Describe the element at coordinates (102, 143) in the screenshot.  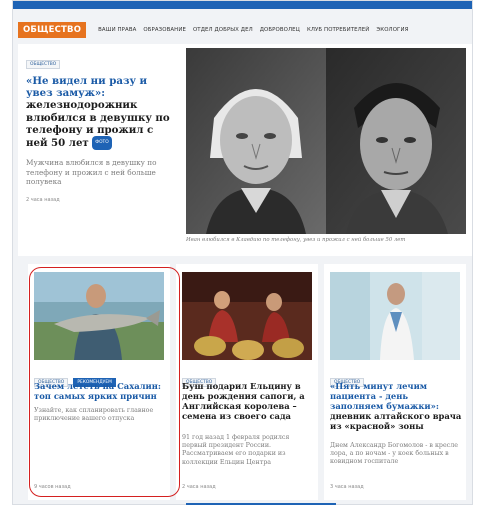
I see `photo-tag: ФОТО` at that location.